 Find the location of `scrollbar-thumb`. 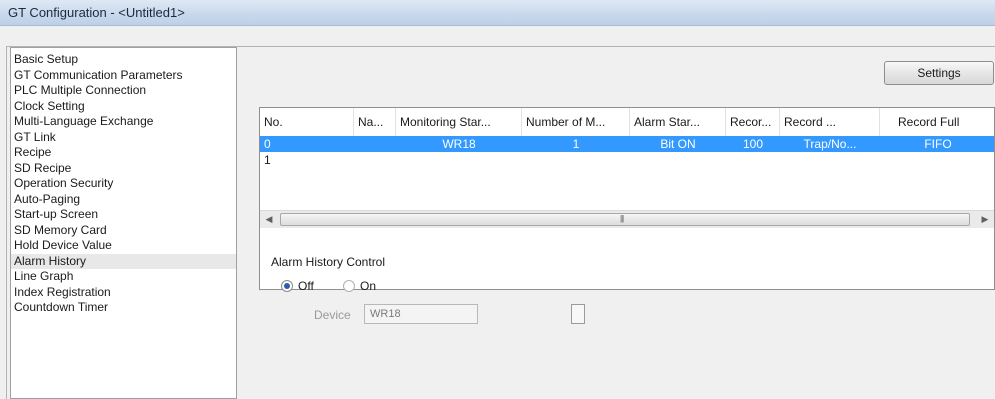

scrollbar-thumb is located at coordinates (625, 219).